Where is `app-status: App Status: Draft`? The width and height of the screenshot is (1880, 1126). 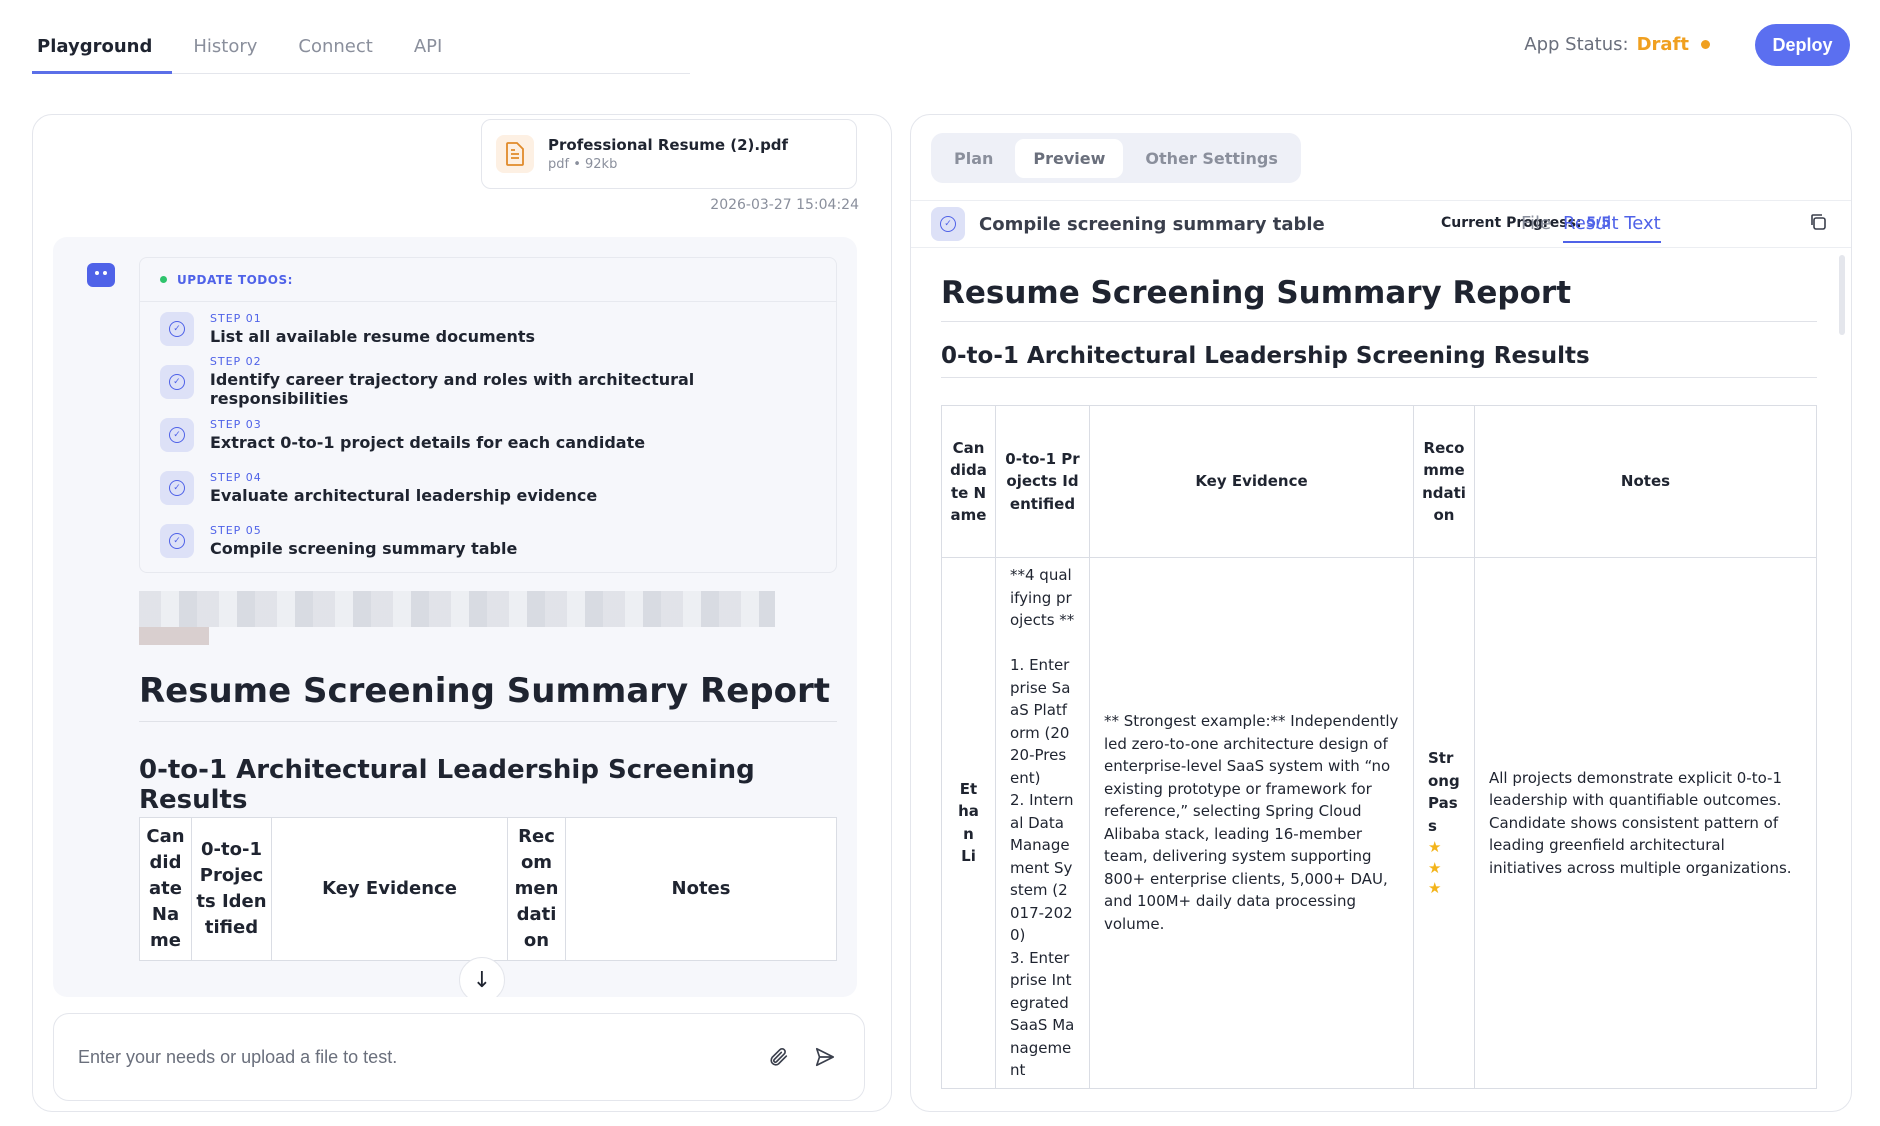 app-status: App Status: Draft is located at coordinates (1617, 44).